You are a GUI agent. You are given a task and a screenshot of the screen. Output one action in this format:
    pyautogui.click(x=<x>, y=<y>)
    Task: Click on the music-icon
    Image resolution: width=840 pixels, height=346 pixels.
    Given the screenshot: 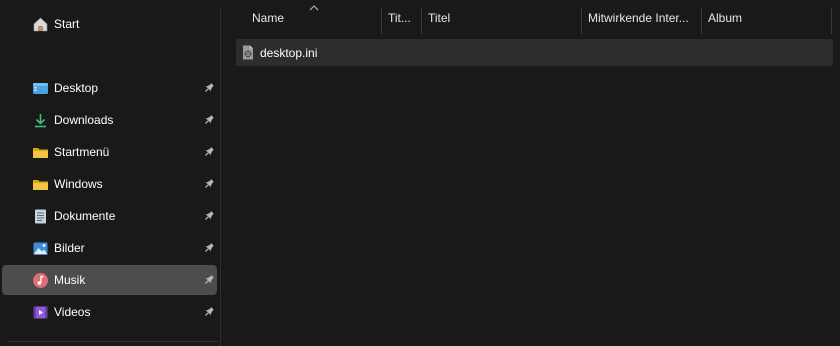 What is the action you would take?
    pyautogui.click(x=40, y=280)
    